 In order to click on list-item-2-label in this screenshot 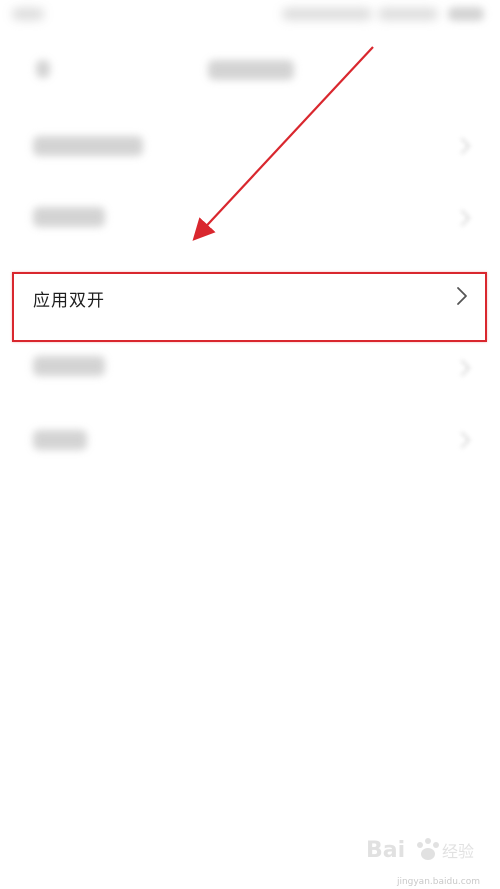, I will do `click(69, 217)`.